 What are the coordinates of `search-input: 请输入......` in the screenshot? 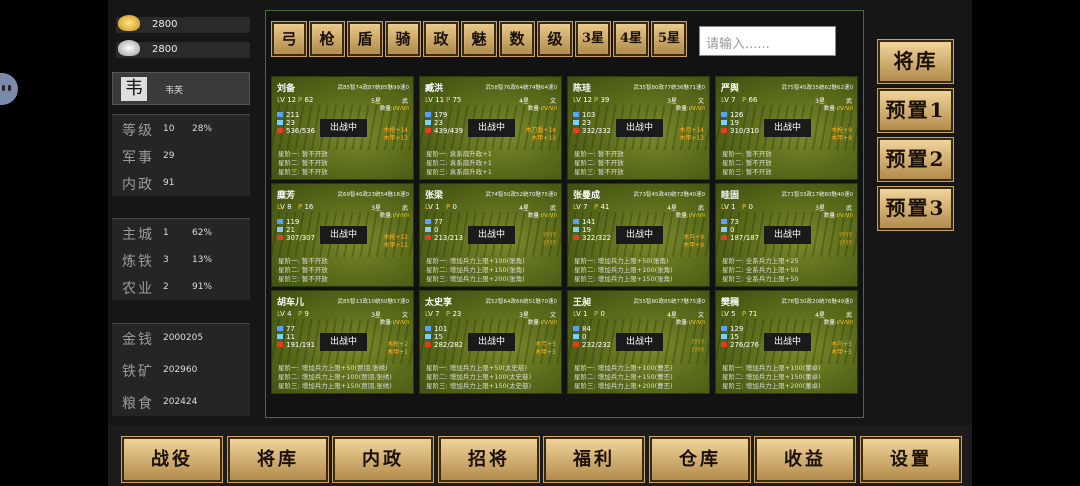 It's located at (767, 41).